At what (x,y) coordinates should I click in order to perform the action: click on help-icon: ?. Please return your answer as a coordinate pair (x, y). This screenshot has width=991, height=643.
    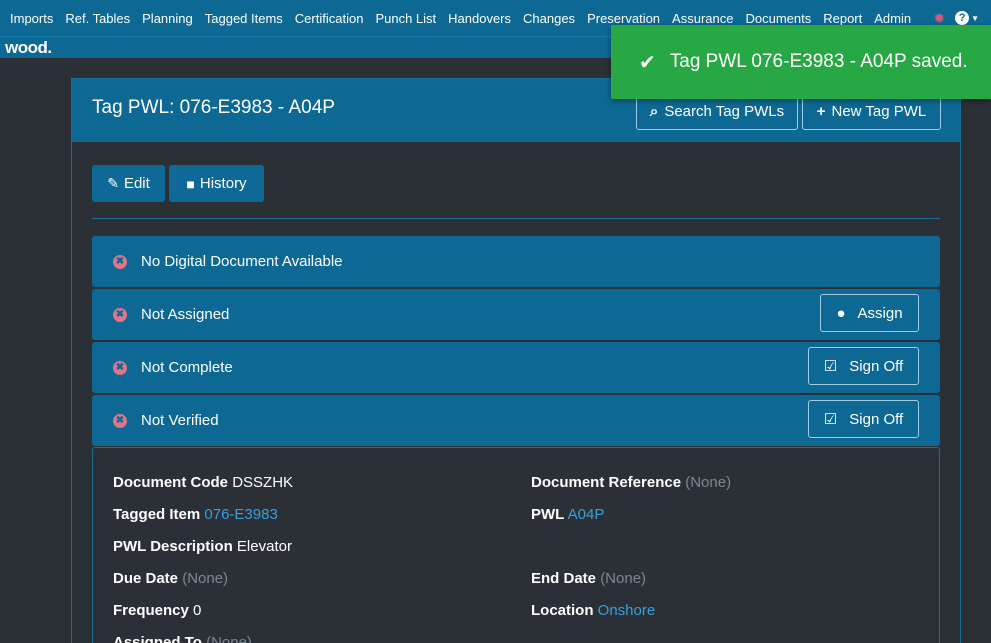
    Looking at the image, I should click on (962, 18).